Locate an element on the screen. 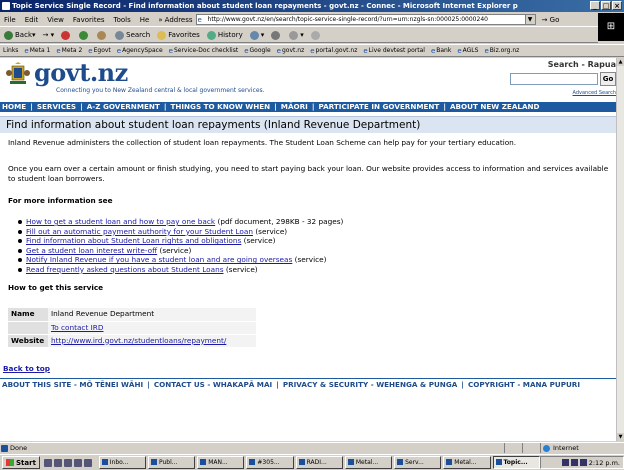 The width and height of the screenshot is (624, 470). forward-button: → ▾ is located at coordinates (49, 35).